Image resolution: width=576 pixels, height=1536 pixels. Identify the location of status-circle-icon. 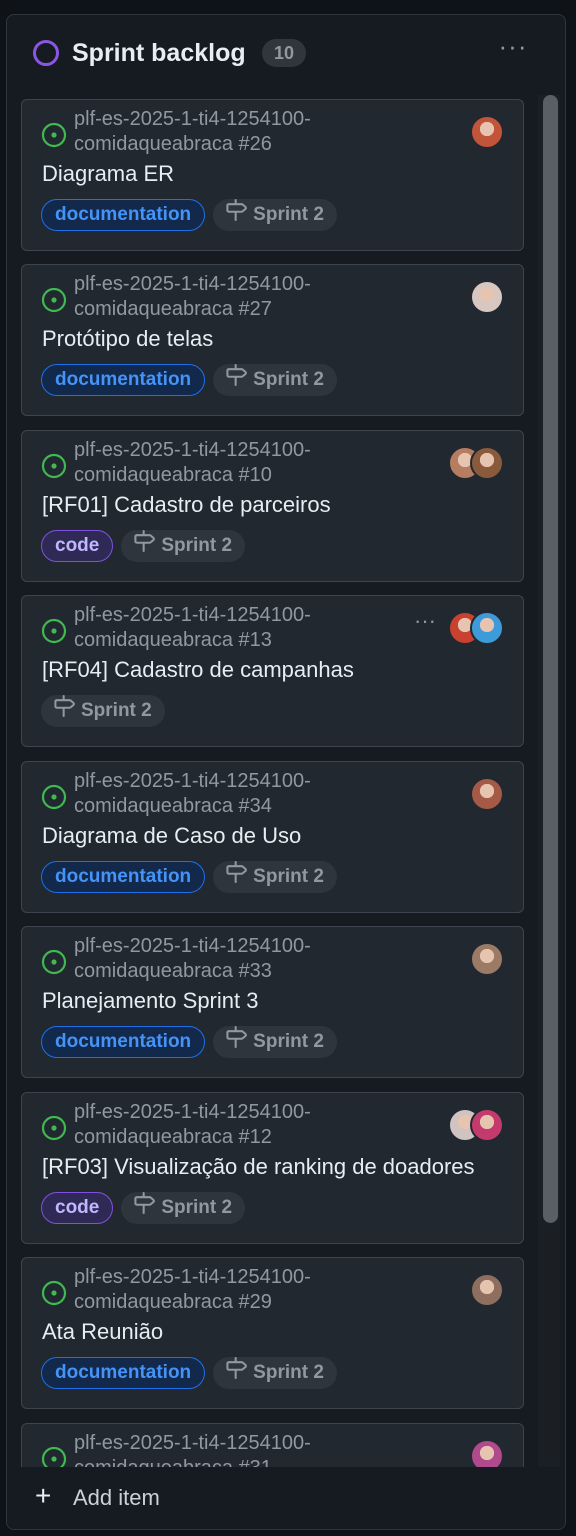
(46, 53).